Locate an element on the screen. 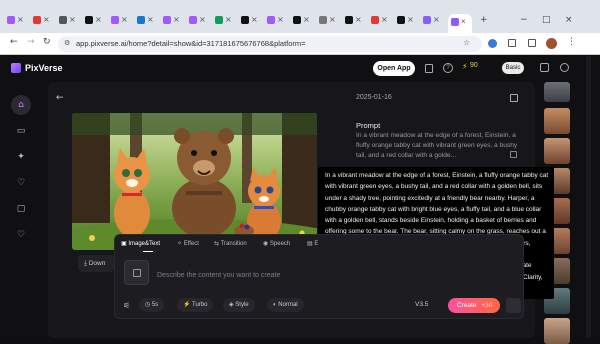 The height and width of the screenshot is (344, 600). pixverse-logo-icon is located at coordinates (16, 68).